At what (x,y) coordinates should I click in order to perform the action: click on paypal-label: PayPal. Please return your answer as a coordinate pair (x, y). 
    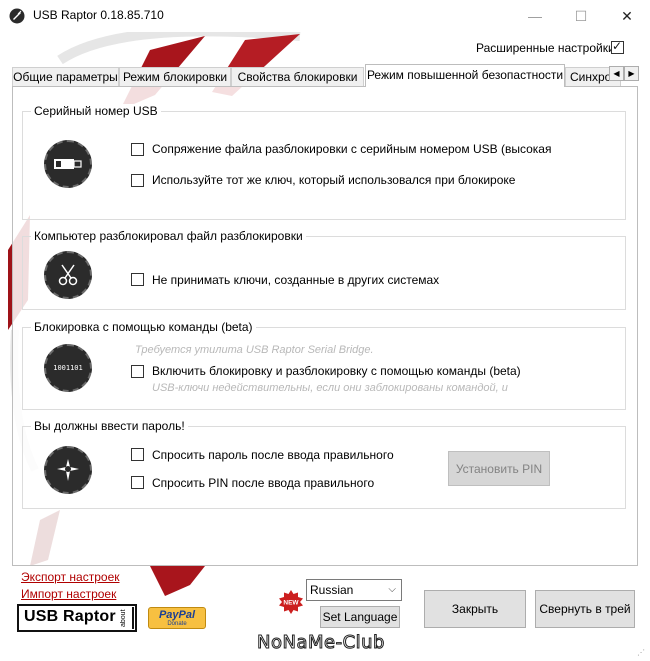
    Looking at the image, I should click on (177, 615).